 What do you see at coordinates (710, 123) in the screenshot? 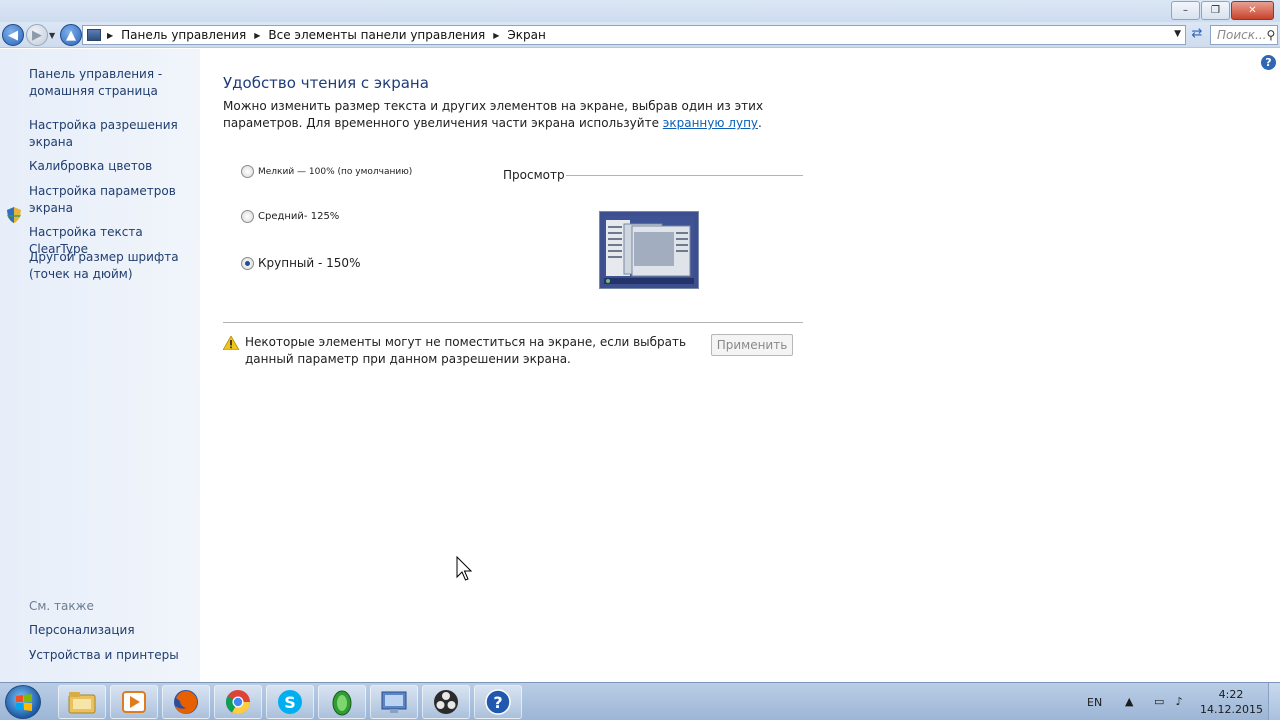
I see `magnifier-link: экранную лупу` at bounding box center [710, 123].